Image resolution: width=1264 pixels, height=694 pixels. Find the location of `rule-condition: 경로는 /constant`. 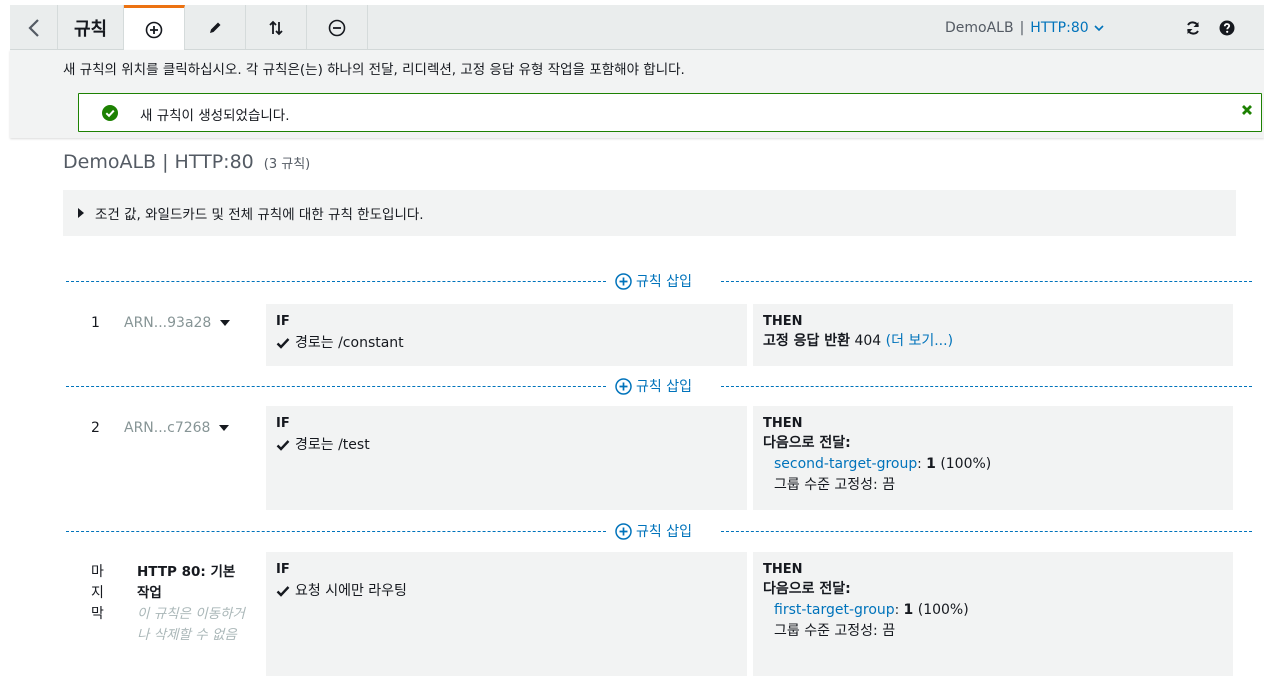

rule-condition: 경로는 /constant is located at coordinates (506, 343).